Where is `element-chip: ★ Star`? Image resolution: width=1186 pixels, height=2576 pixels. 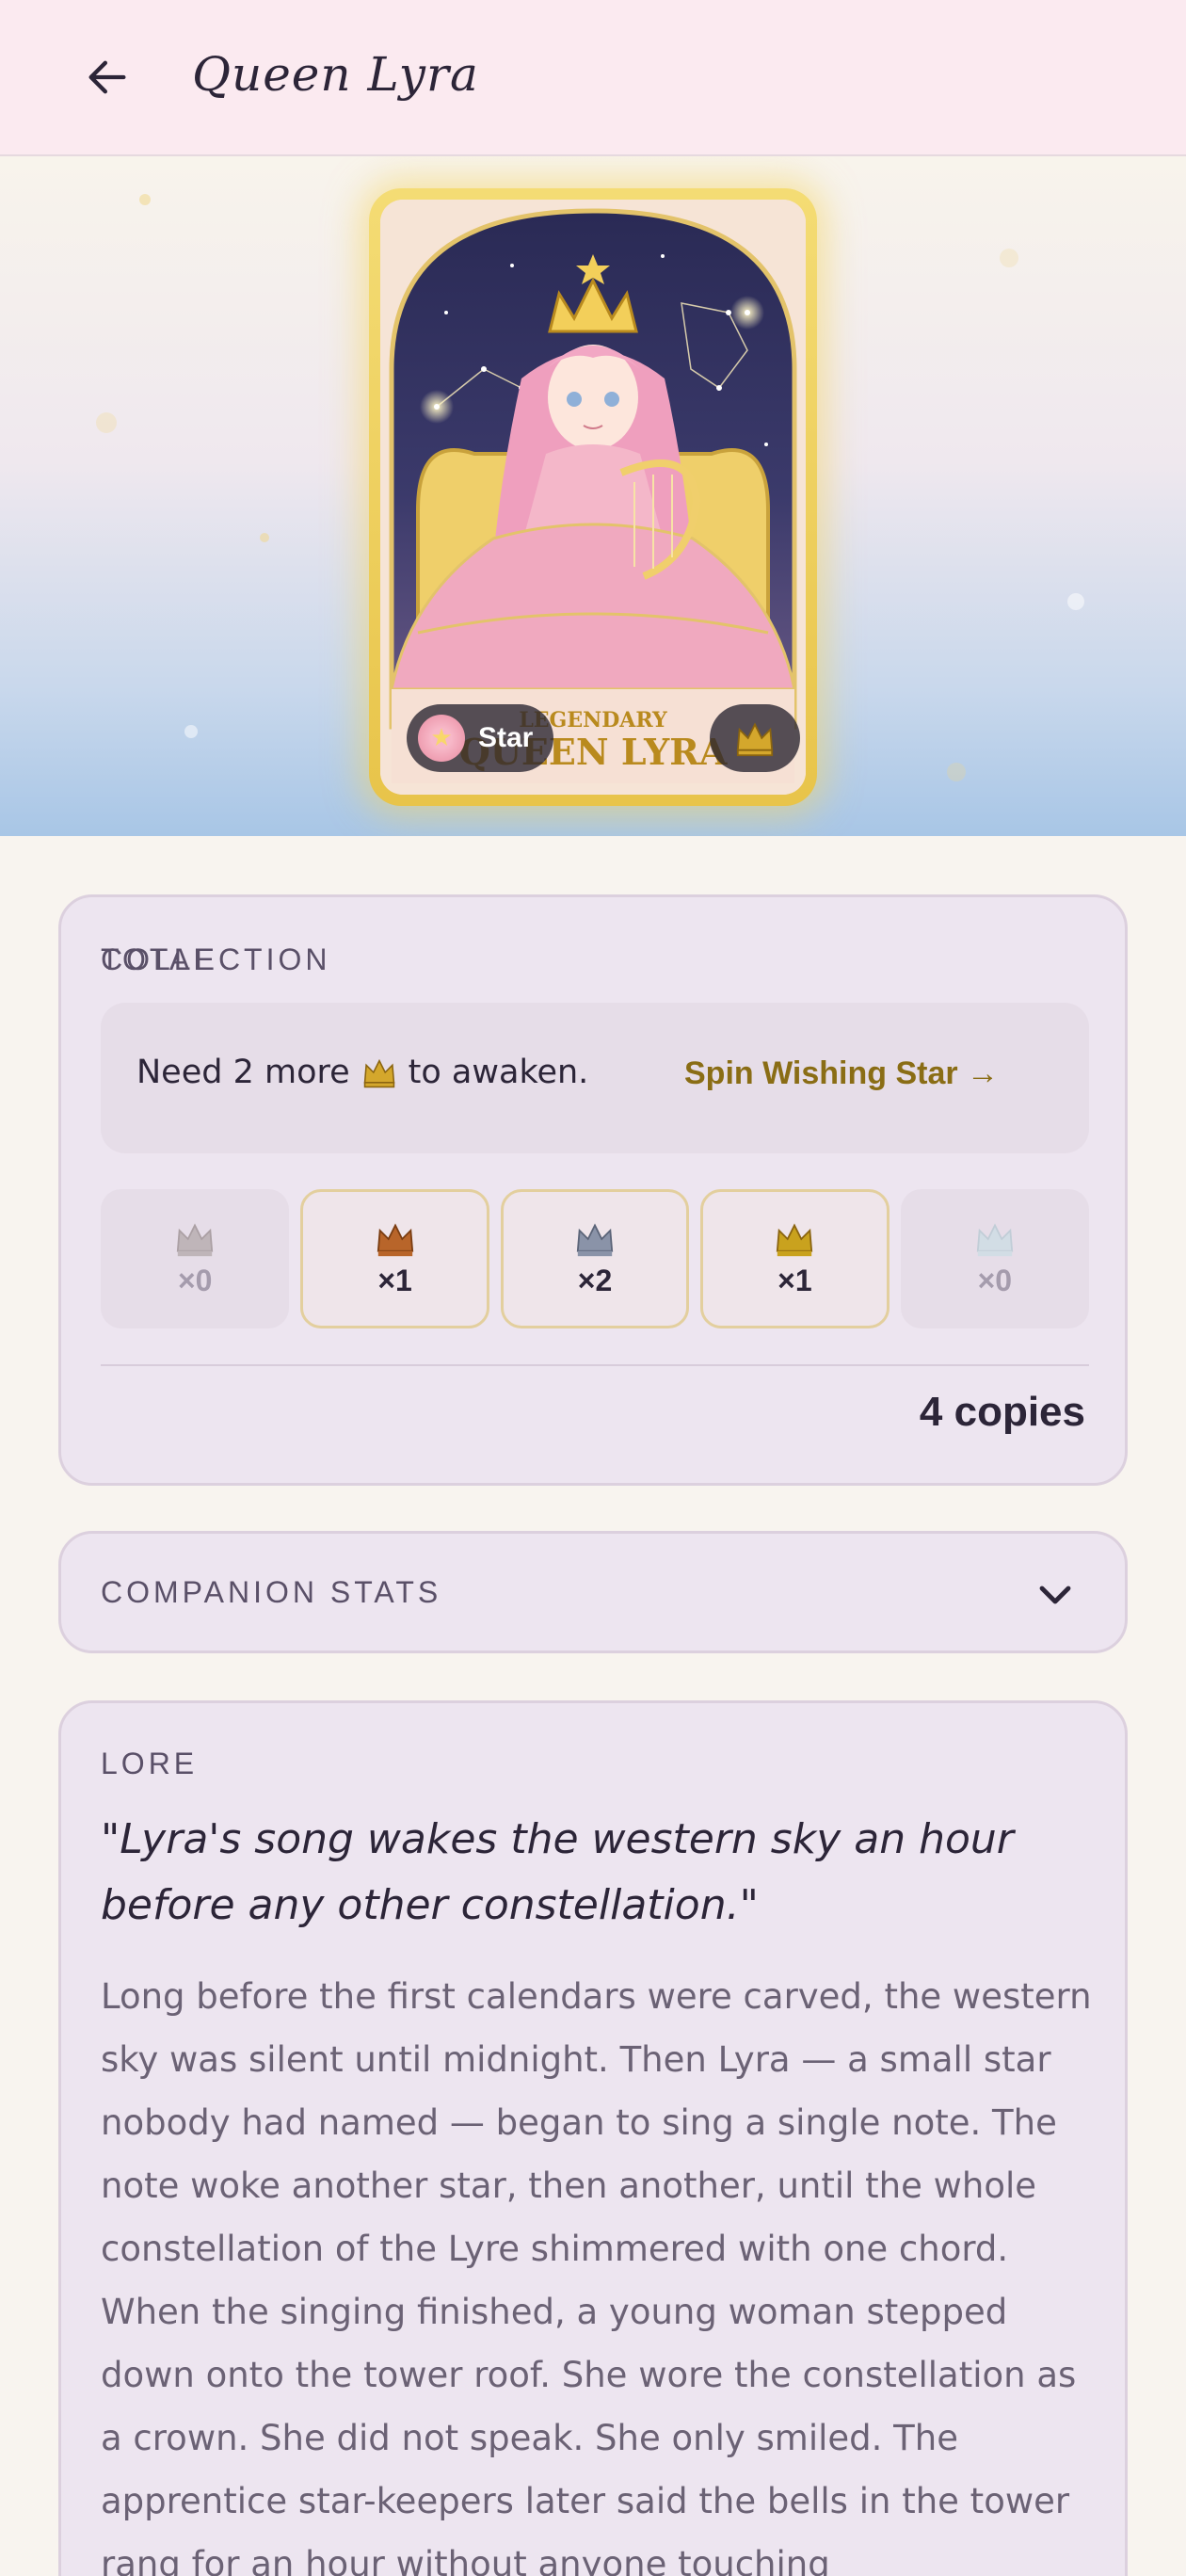
element-chip: ★ Star is located at coordinates (480, 738).